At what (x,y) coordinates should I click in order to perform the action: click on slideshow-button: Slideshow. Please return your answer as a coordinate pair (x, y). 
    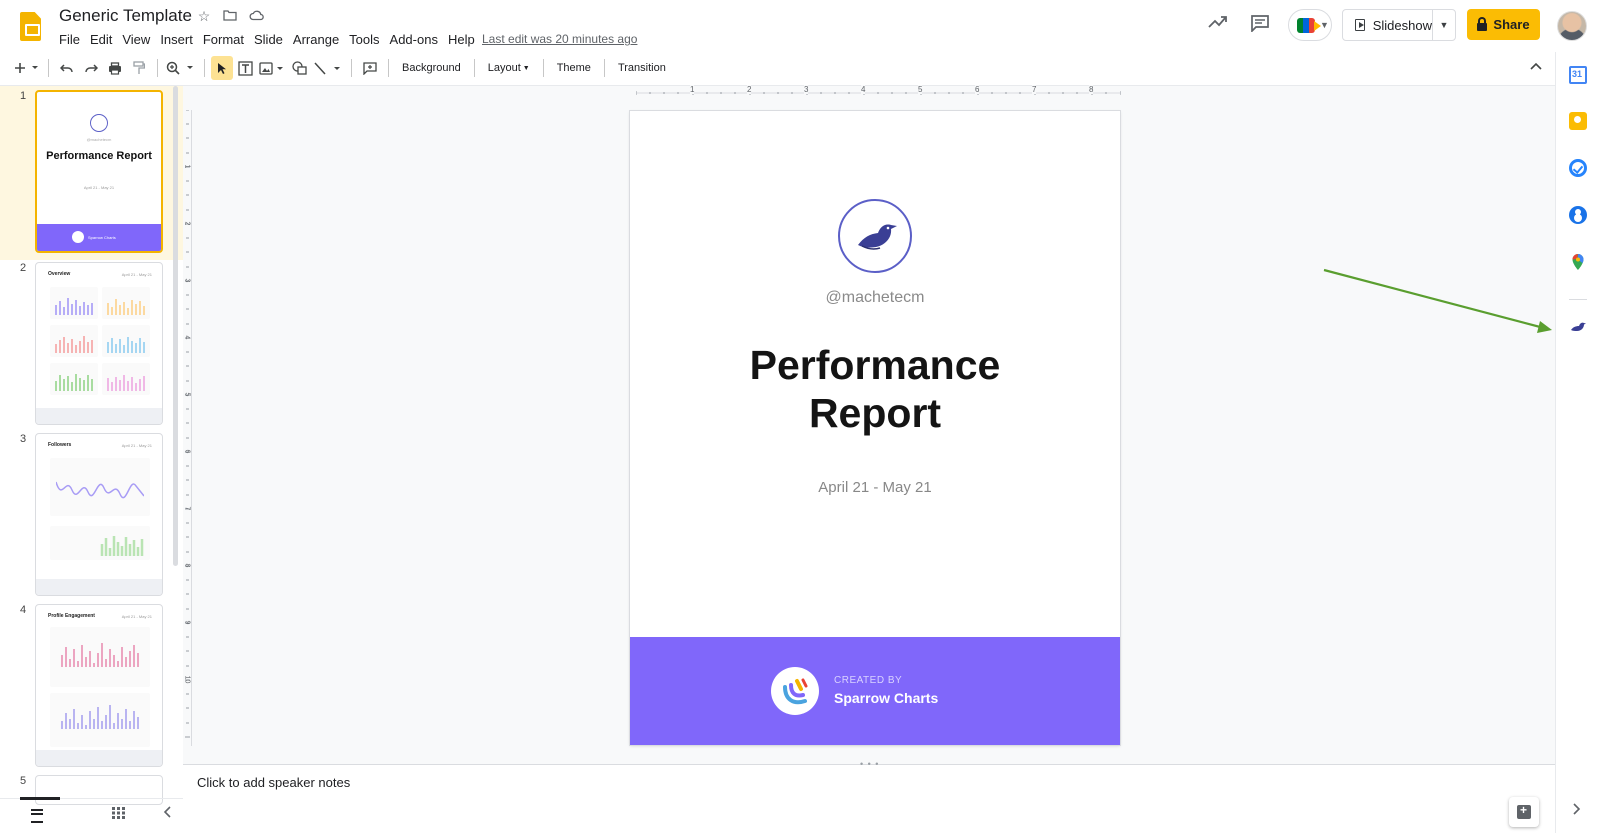
    Looking at the image, I should click on (1388, 25).